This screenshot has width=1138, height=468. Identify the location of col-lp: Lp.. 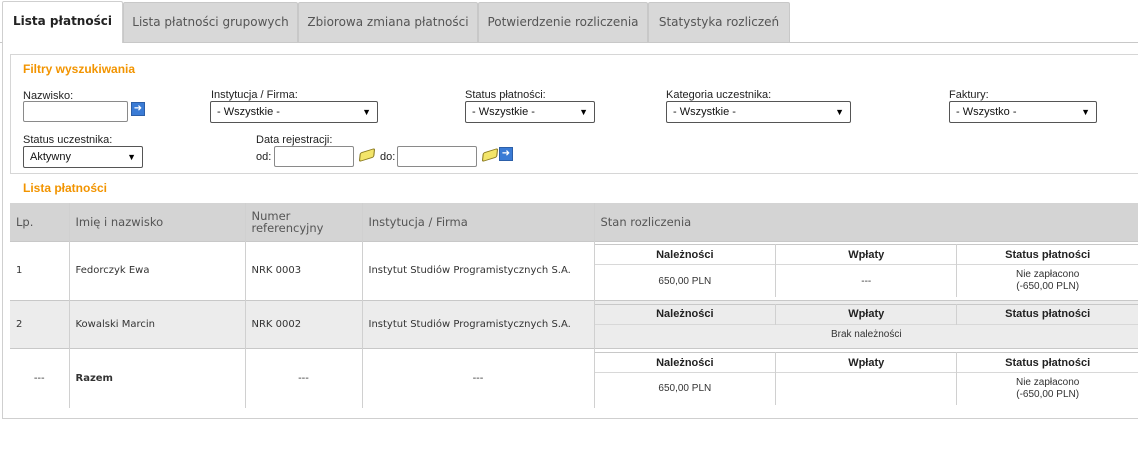
(39, 222).